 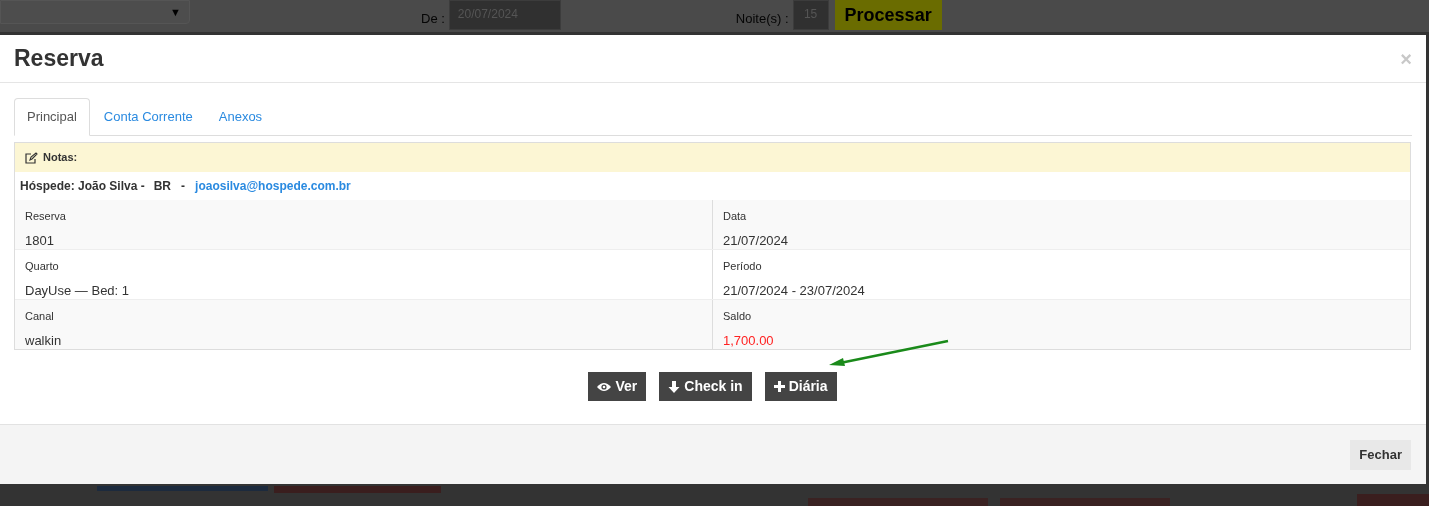 I want to click on tab: Anexos, so click(x=240, y=116).